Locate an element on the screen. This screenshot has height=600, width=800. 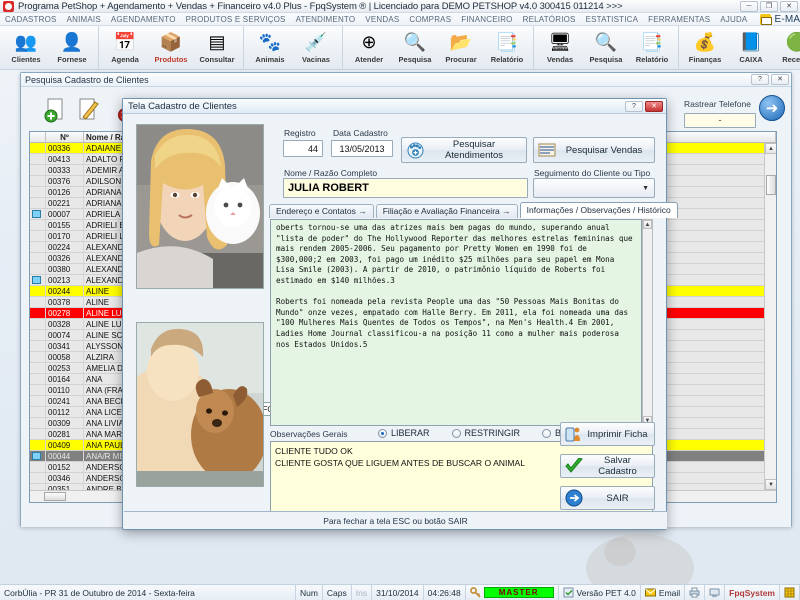
pet-photo is located at coordinates (200, 404).